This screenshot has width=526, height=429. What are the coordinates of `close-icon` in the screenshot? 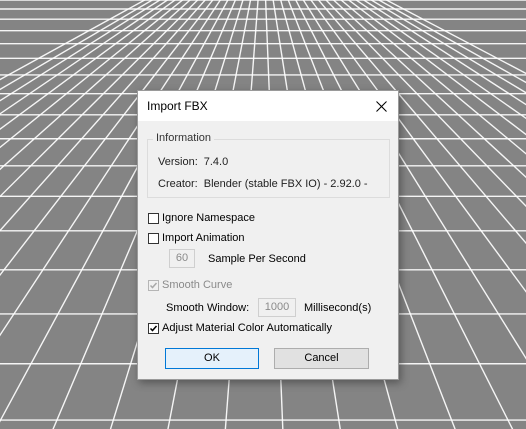 It's located at (381, 106).